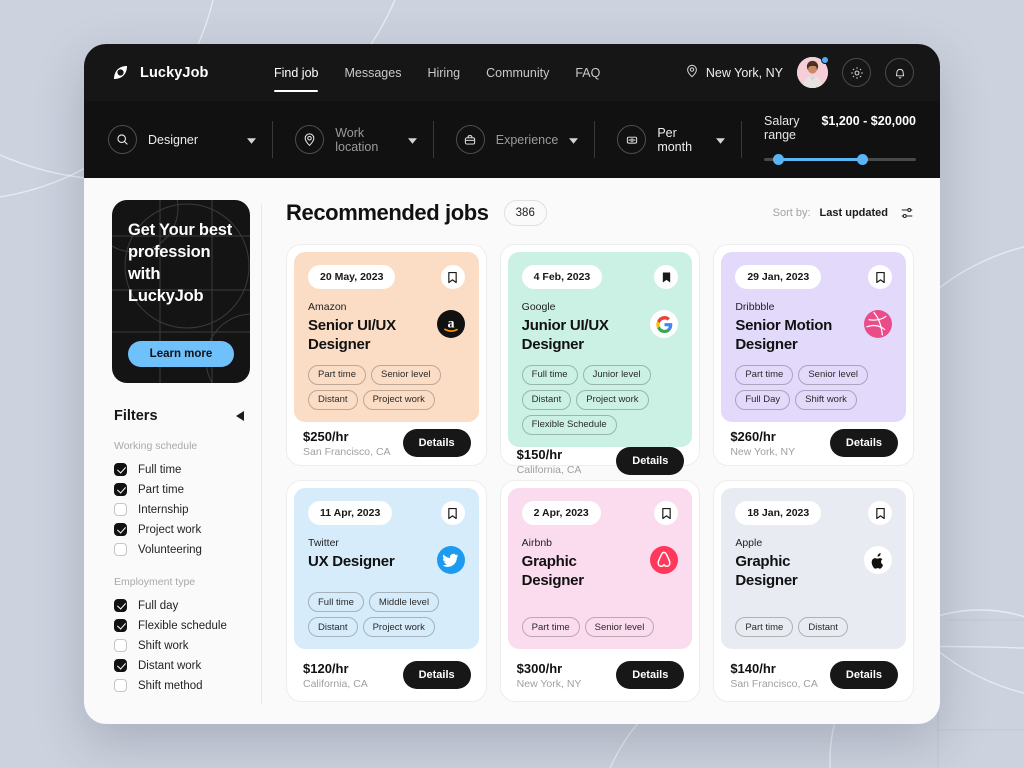 This screenshot has height=768, width=1024. I want to click on job-tag: Project work, so click(398, 399).